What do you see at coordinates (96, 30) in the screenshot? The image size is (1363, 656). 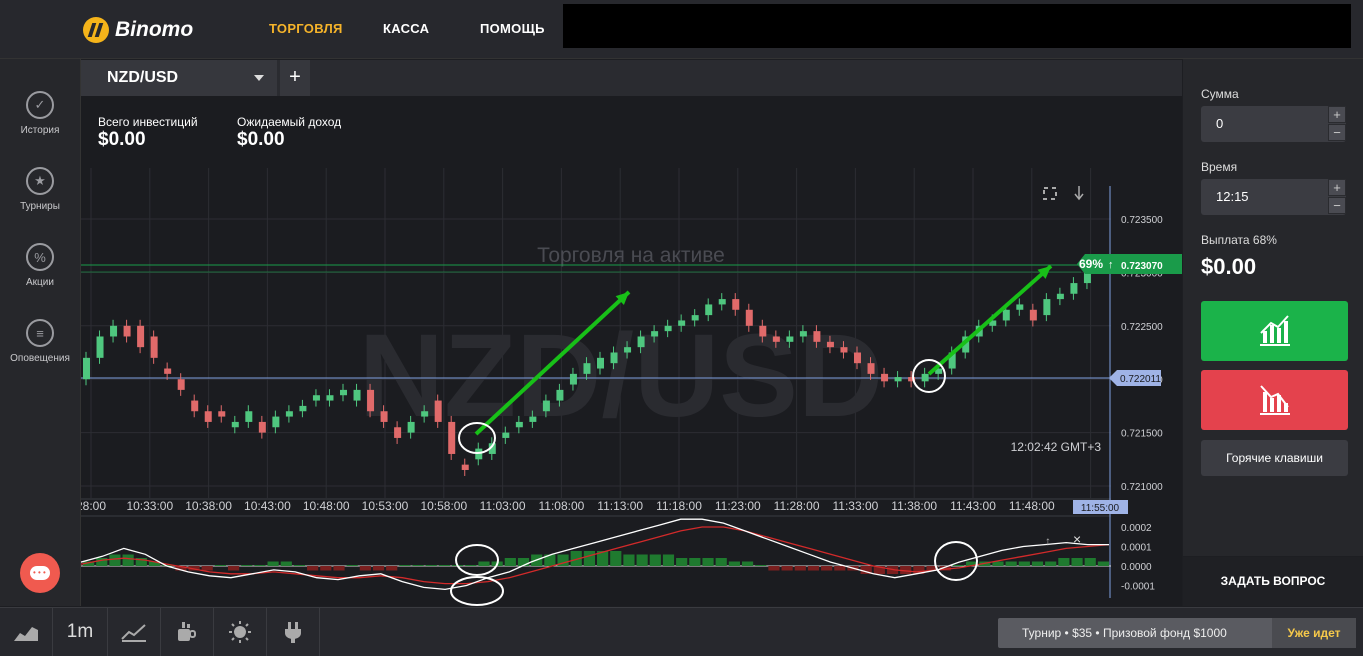 I see `logo-mark-icon` at bounding box center [96, 30].